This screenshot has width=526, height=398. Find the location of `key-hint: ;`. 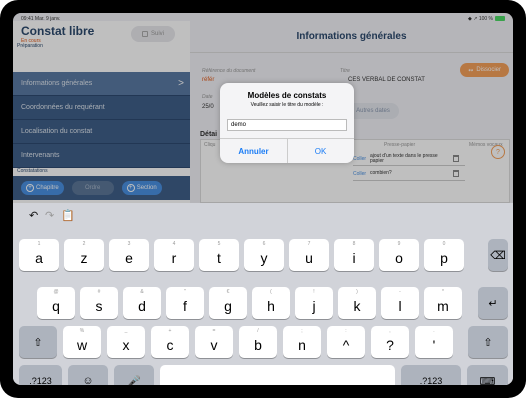

key-hint: ; is located at coordinates (302, 331).